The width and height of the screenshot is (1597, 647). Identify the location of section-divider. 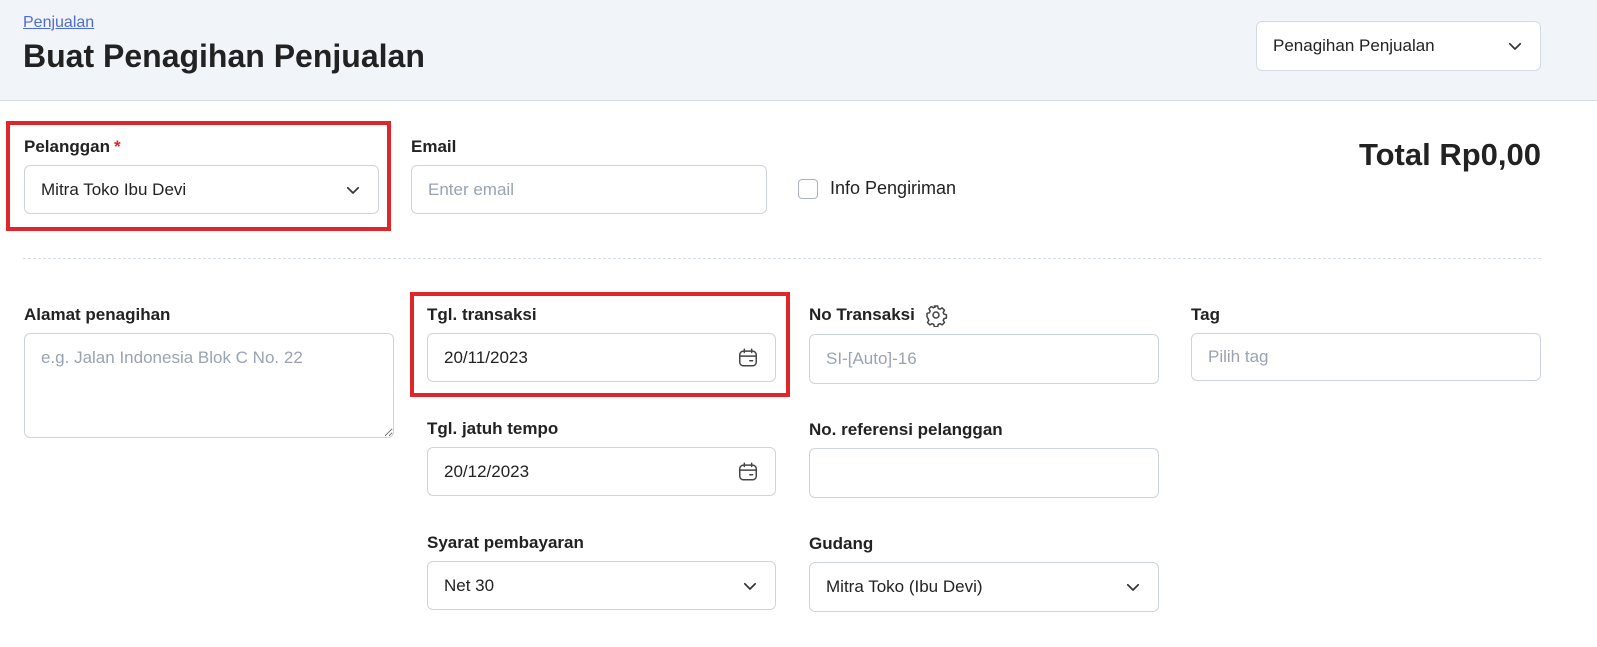
(782, 258).